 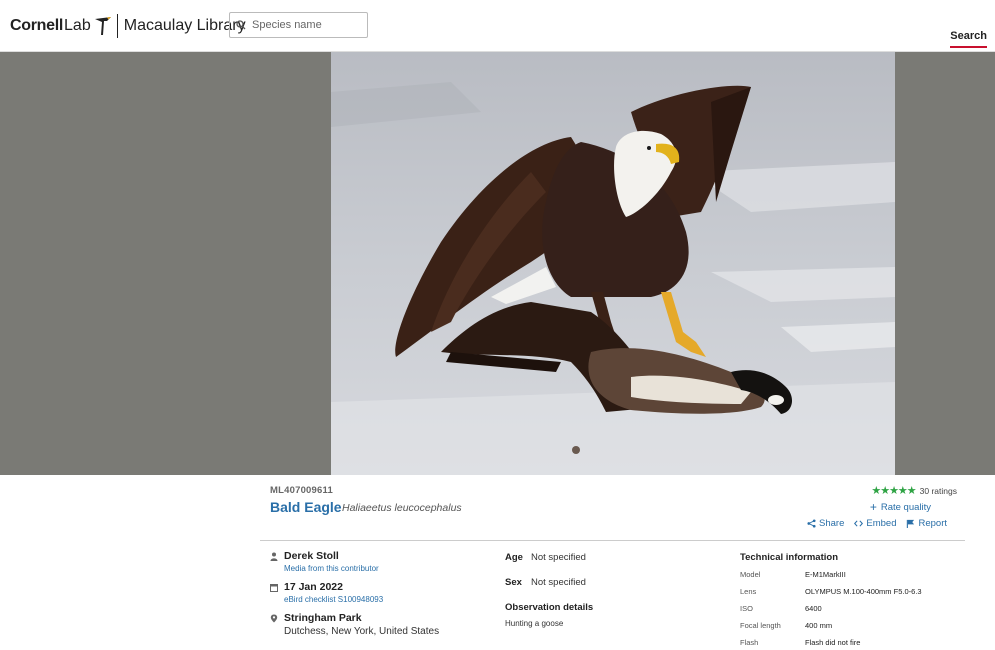 I want to click on catalog-id: ML407009611, so click(x=301, y=490).